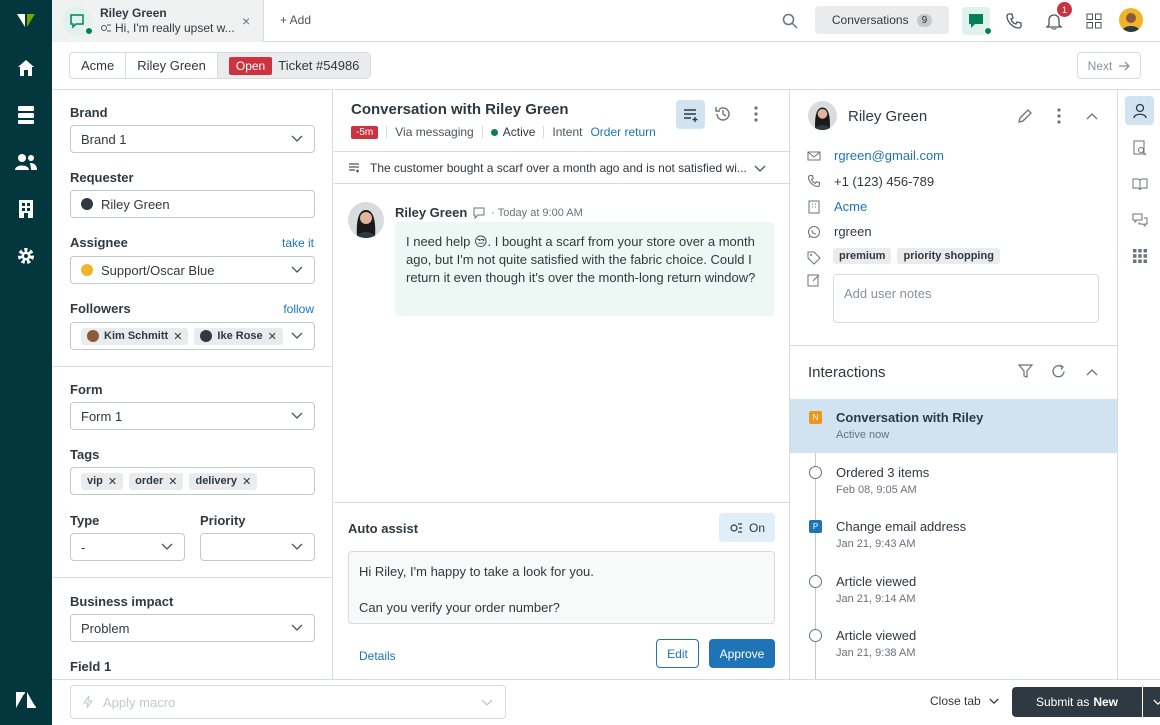 This screenshot has height=725, width=1160. Describe the element at coordinates (1151, 702) in the screenshot. I see `submit-options-button` at that location.